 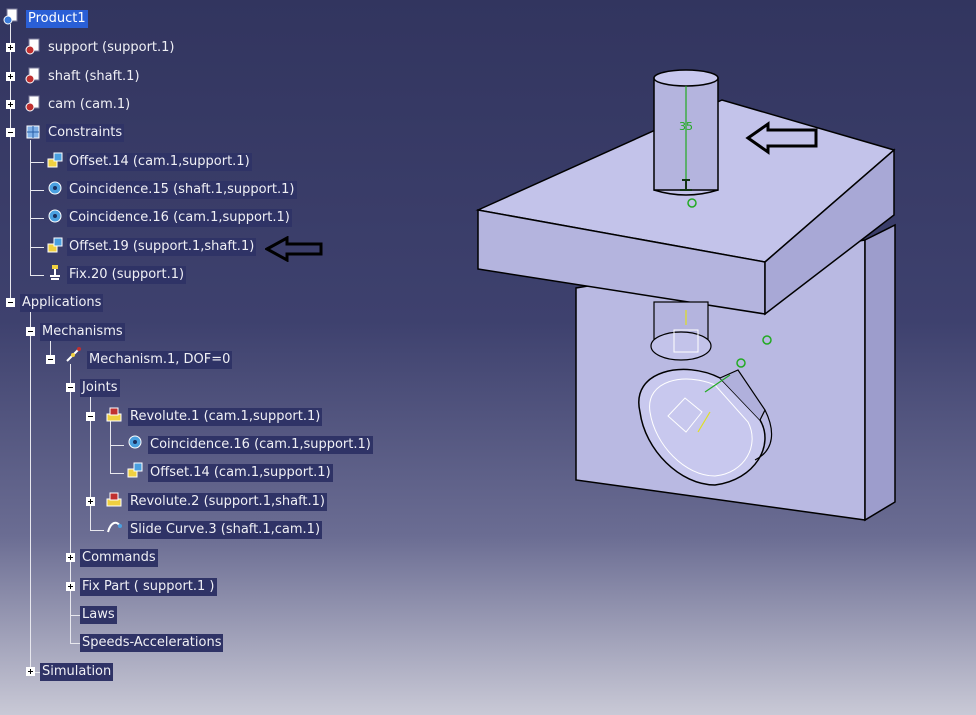 I want to click on product-gear-icon, so click(x=10, y=16).